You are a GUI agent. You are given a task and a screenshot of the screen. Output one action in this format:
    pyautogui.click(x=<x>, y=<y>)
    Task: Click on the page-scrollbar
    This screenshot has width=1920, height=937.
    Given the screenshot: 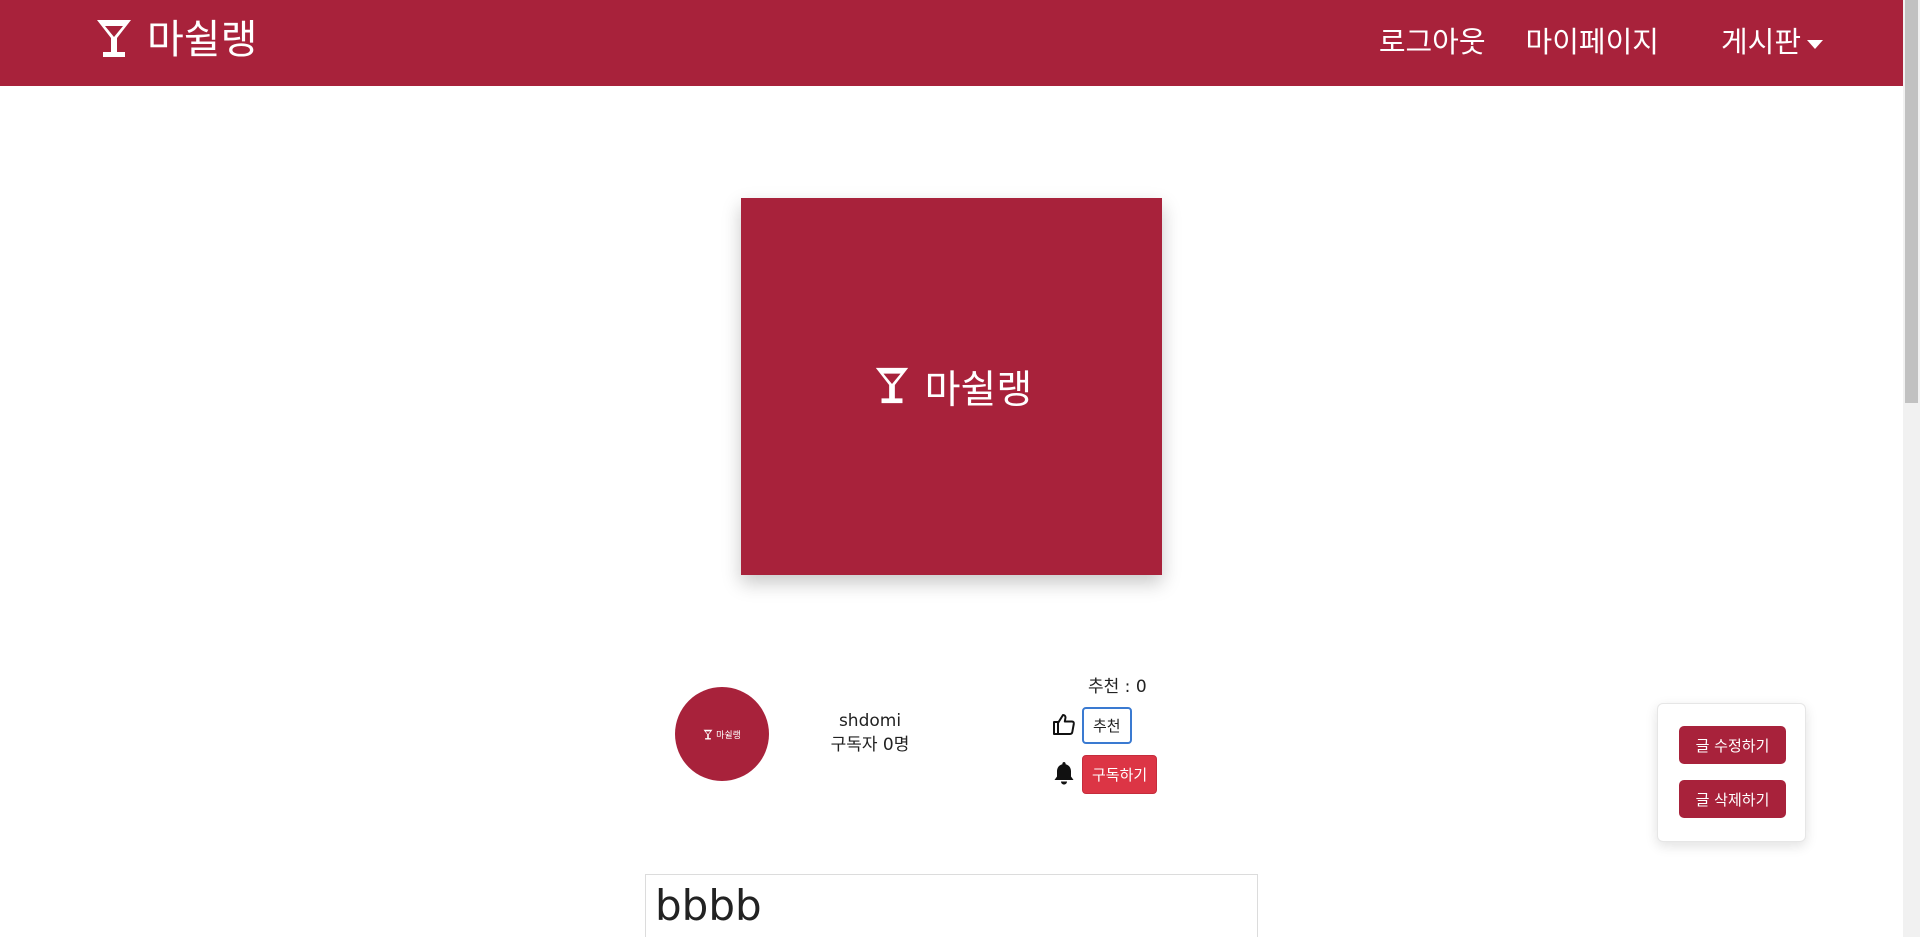 What is the action you would take?
    pyautogui.click(x=1911, y=468)
    